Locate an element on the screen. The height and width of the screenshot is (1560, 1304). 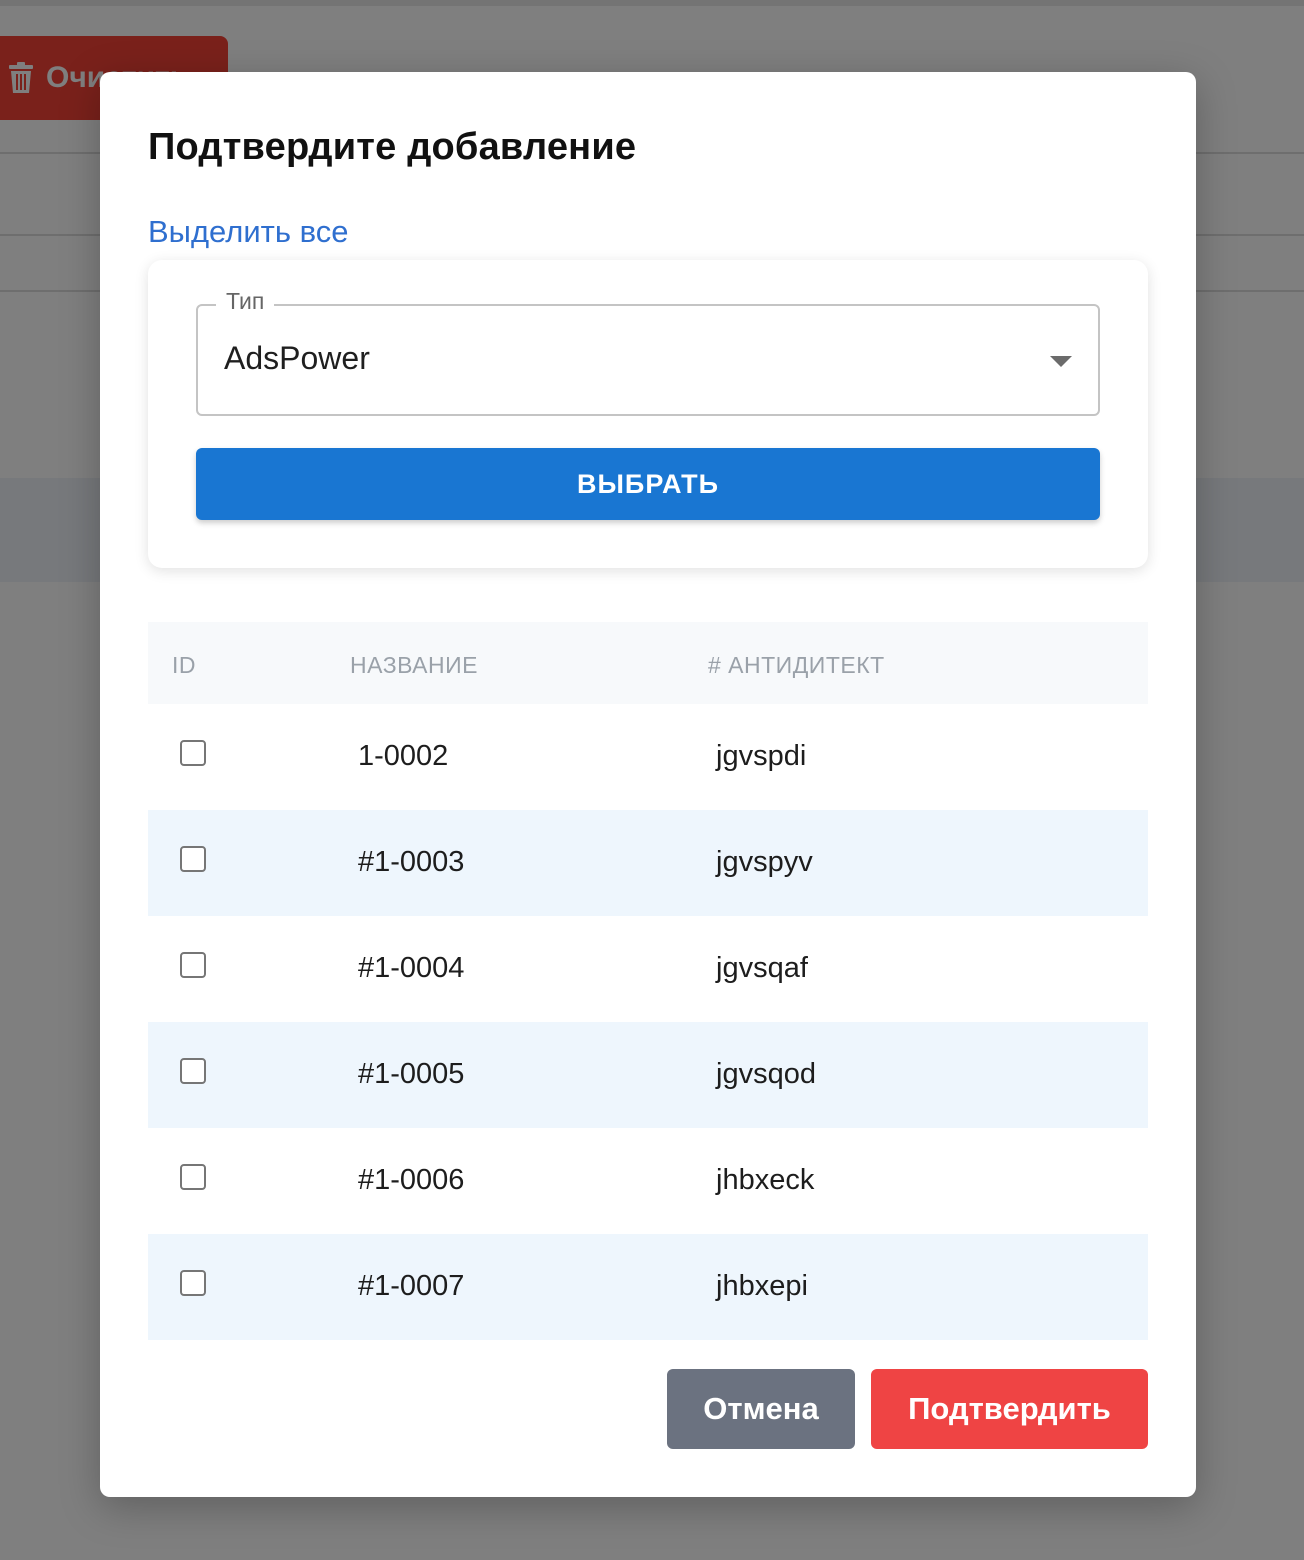
table-row: #1-0005 jgvsqod is located at coordinates (648, 1075).